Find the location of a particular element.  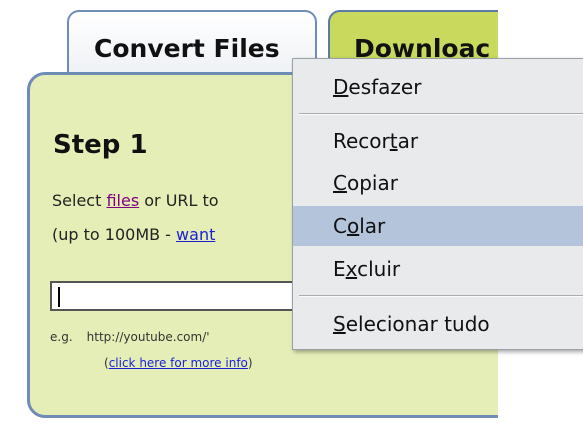

more-info-link: click here for more info is located at coordinates (178, 363).